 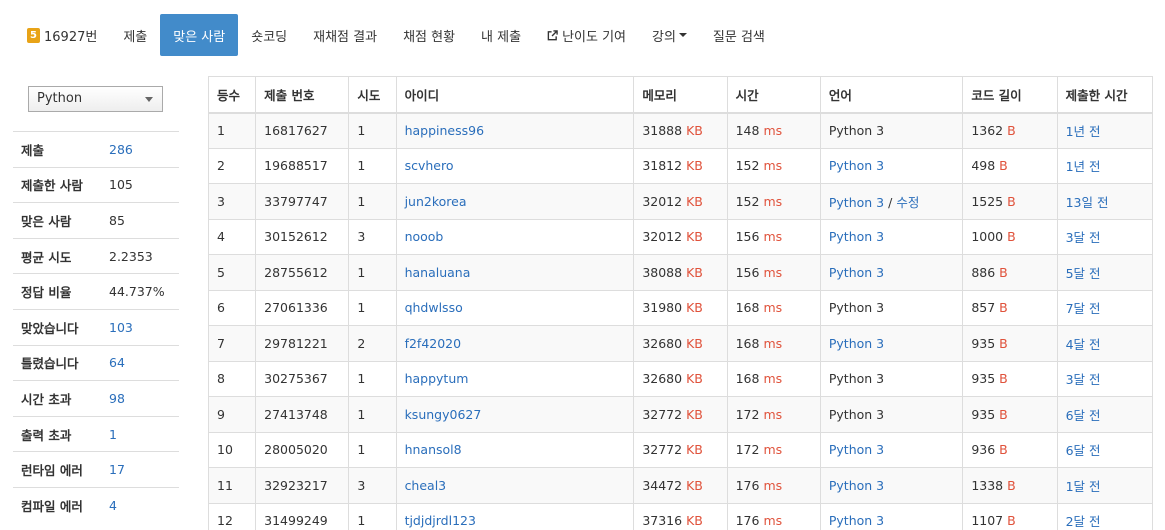 What do you see at coordinates (302, 130) in the screenshot?
I see `submission-id-cell: 16817627` at bounding box center [302, 130].